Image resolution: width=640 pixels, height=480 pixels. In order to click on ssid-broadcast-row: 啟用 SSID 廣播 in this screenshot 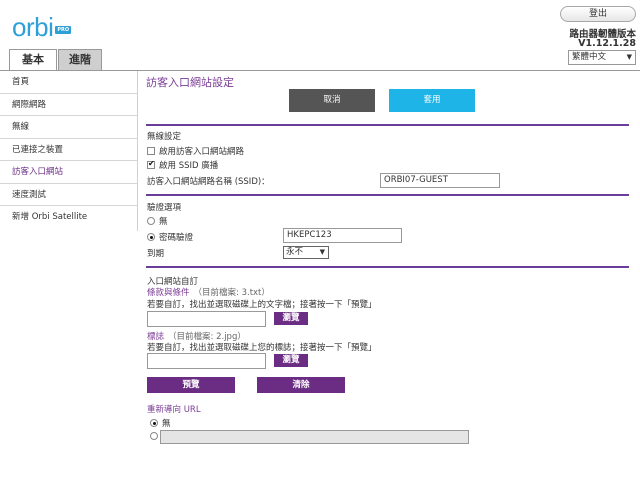, I will do `click(182, 165)`.